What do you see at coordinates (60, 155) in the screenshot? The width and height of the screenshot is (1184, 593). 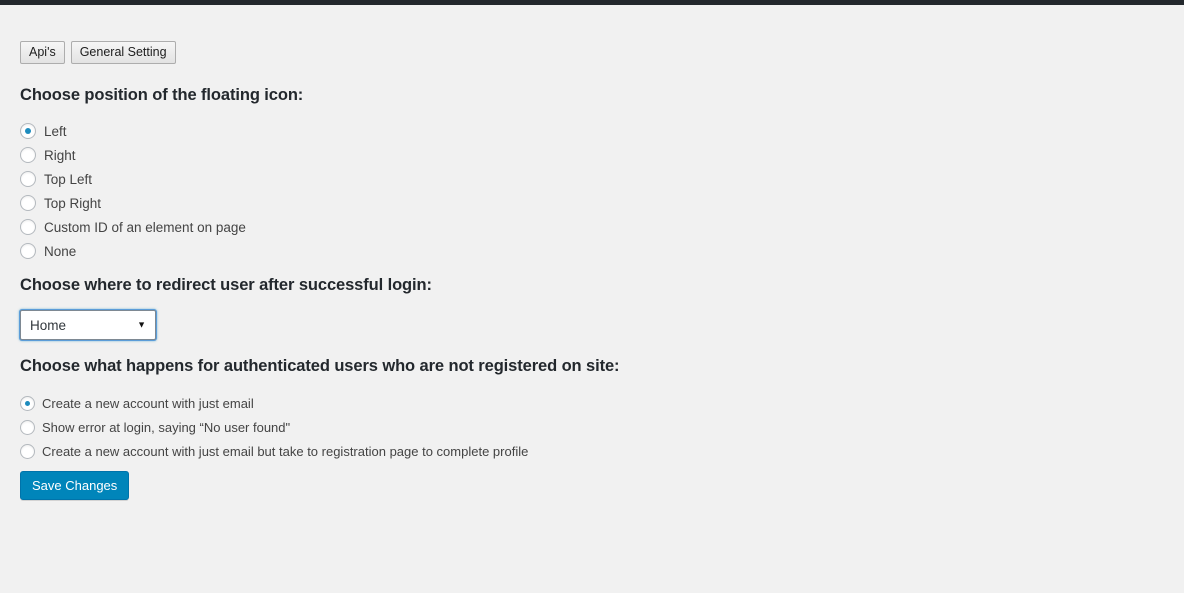 I see `radio-label-right: Right` at bounding box center [60, 155].